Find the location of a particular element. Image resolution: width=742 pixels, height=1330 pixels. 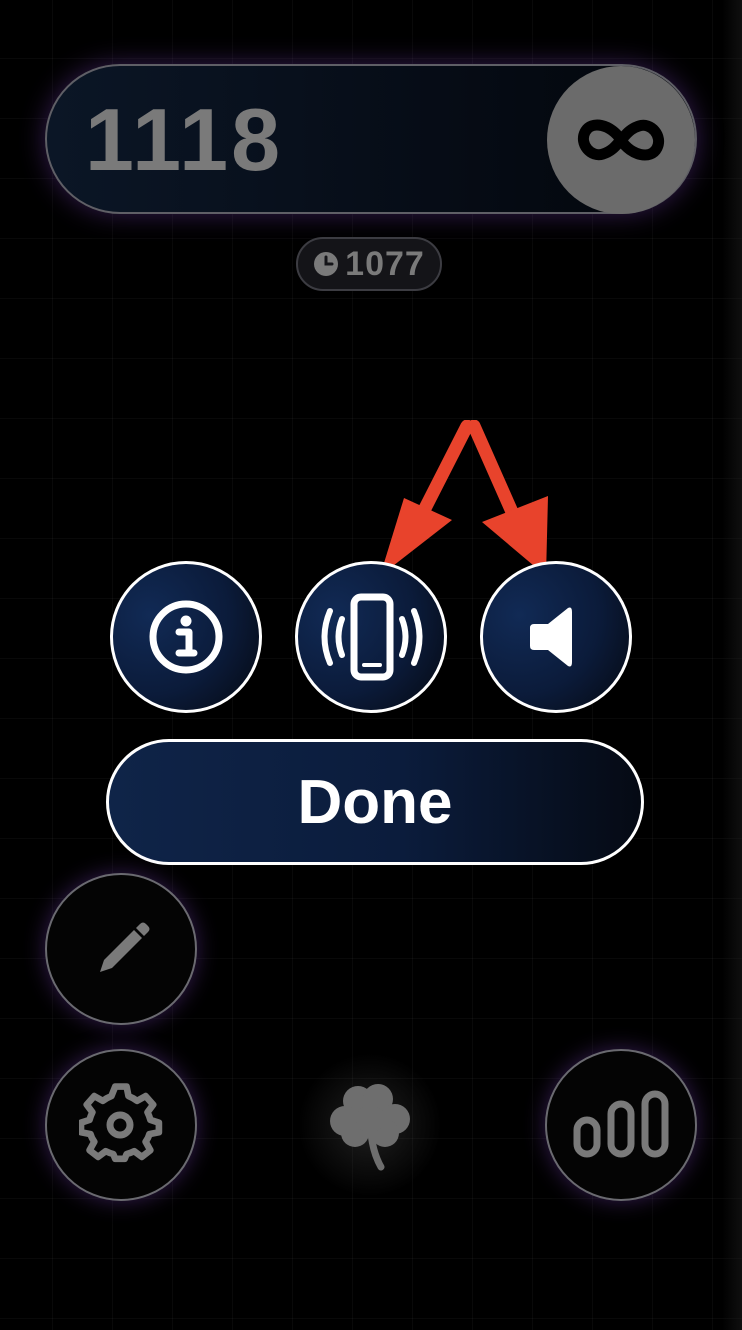

vibration-phone-icon is located at coordinates (372, 637).